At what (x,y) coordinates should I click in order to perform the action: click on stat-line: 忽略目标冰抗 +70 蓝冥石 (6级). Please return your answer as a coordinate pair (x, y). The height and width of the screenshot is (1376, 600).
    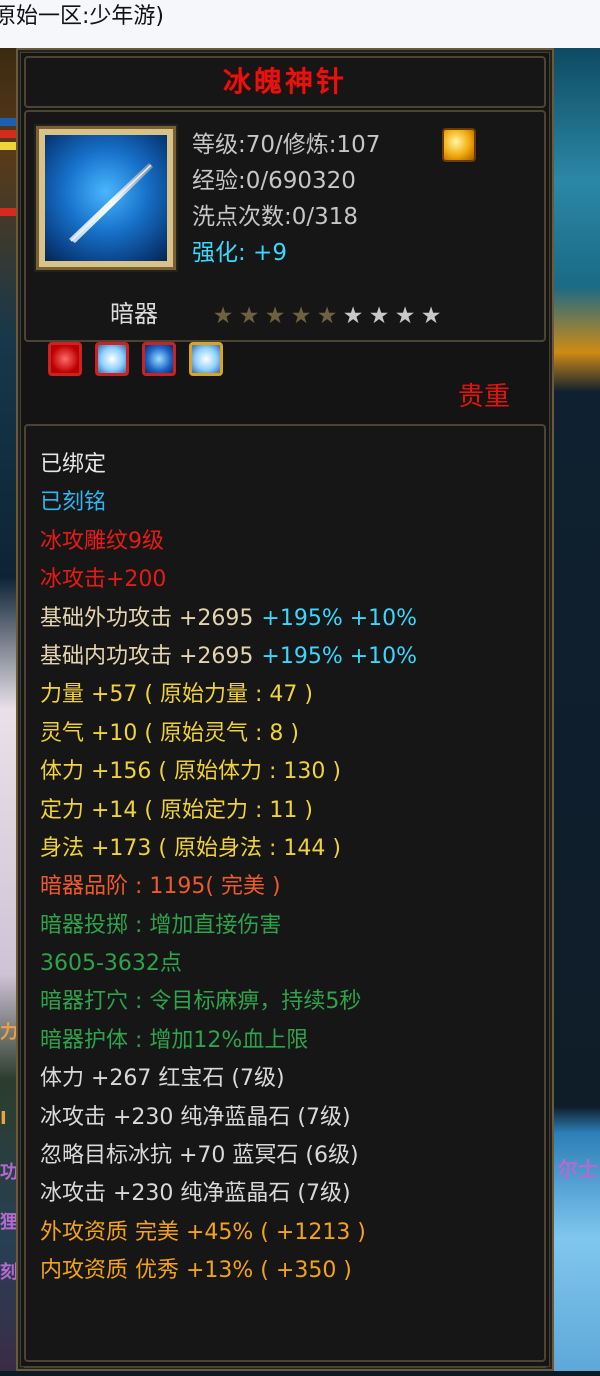
    Looking at the image, I should click on (228, 1156).